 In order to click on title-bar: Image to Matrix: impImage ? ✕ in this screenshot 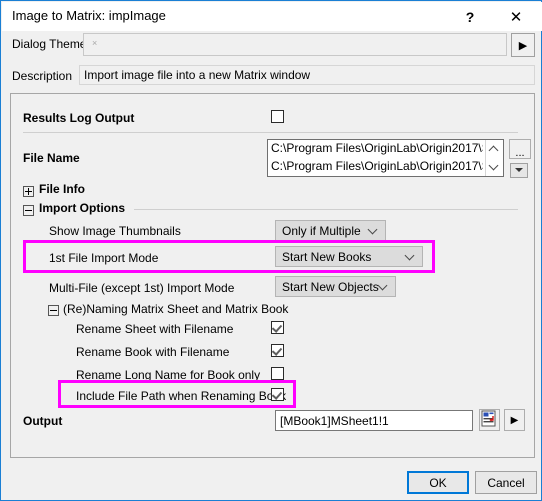, I will do `click(272, 16)`.